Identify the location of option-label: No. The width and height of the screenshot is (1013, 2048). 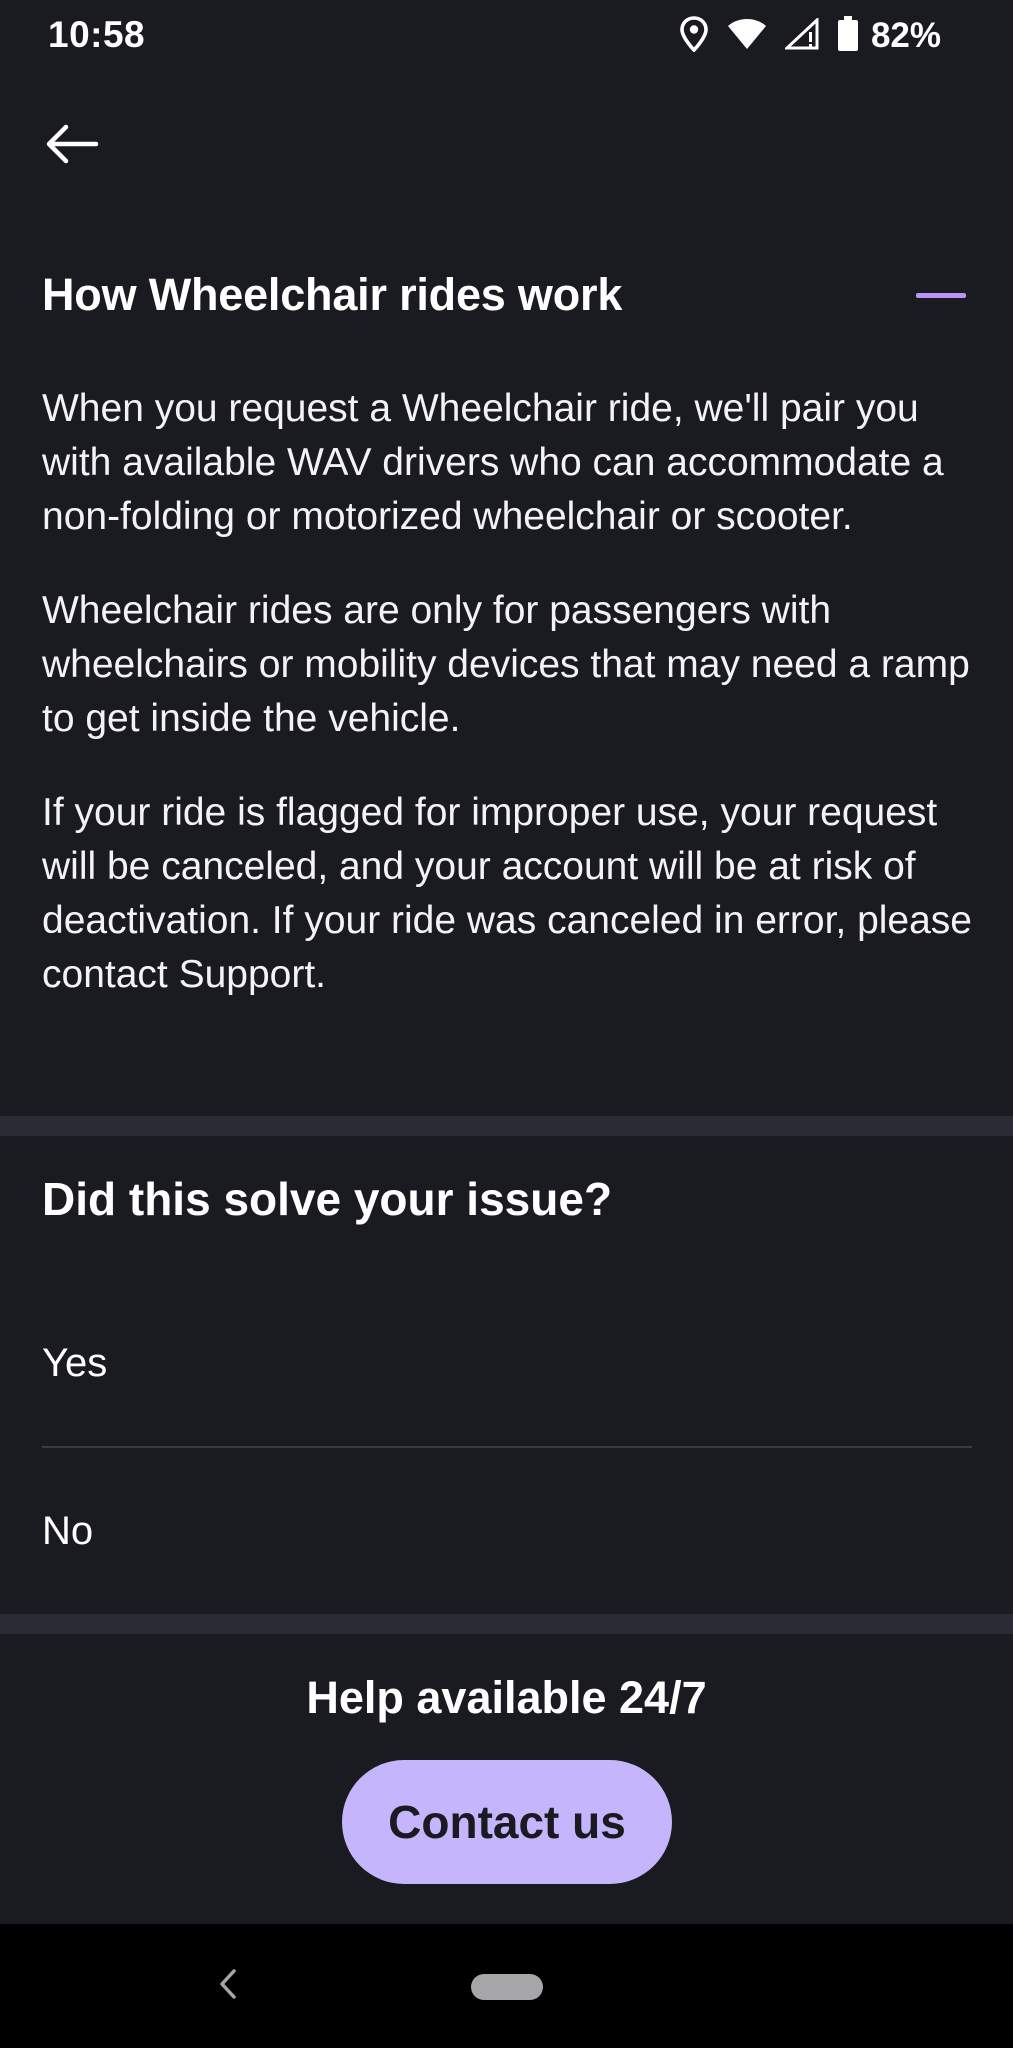
(68, 1530).